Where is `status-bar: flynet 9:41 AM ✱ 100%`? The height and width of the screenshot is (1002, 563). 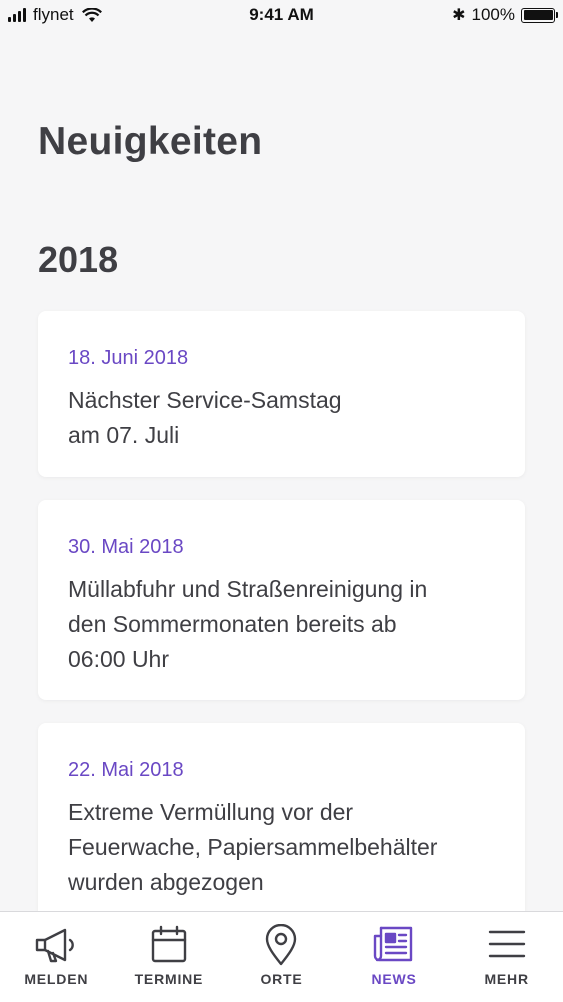
status-bar: flynet 9:41 AM ✱ 100% is located at coordinates (281, 16).